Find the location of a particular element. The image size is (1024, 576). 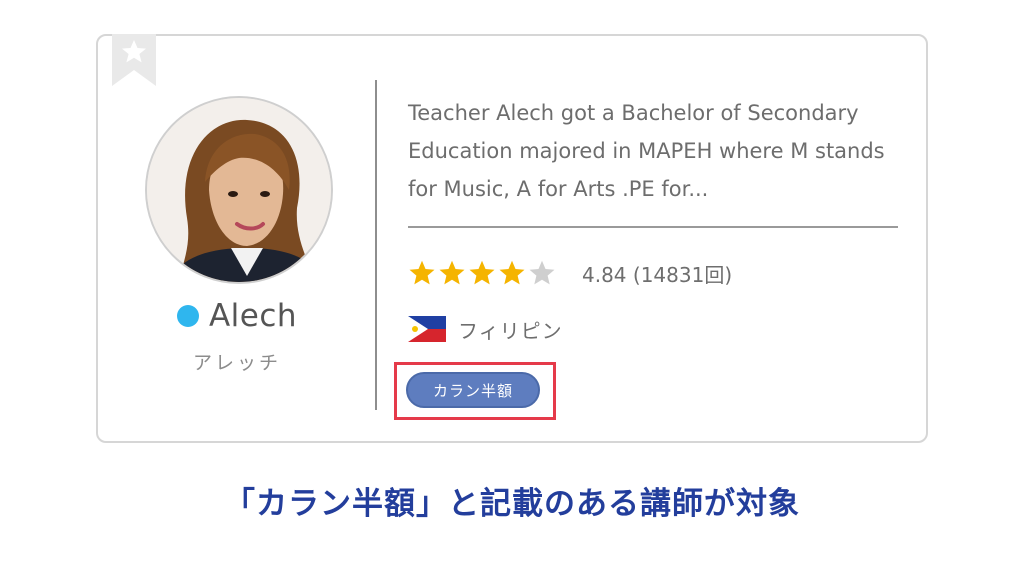

rating-count: 4.84 (14831回) is located at coordinates (657, 274).